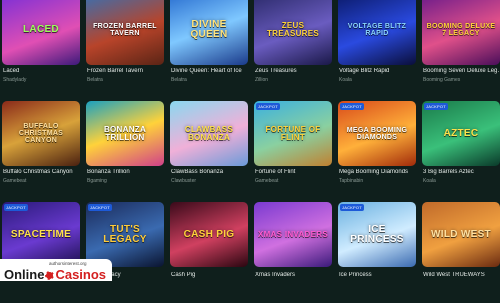 The image size is (500, 303). Describe the element at coordinates (461, 172) in the screenshot. I see `game-title: 3 Big Barrels Aztec` at that location.